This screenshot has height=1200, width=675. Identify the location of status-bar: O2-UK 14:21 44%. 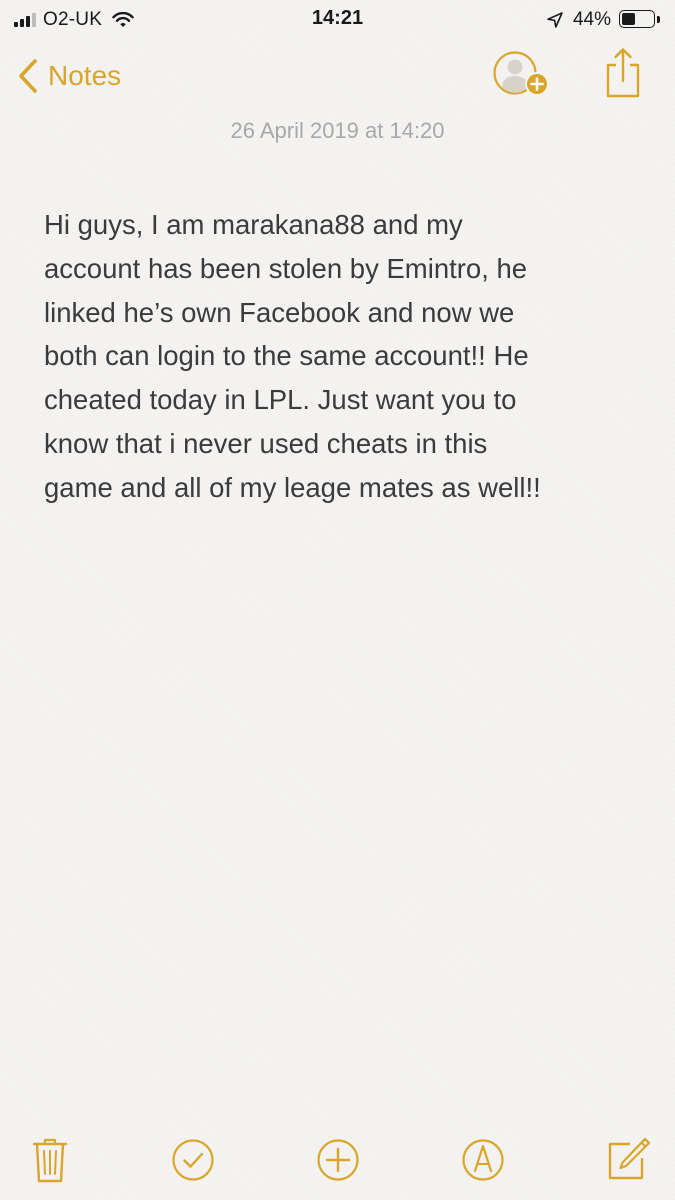
(337, 20).